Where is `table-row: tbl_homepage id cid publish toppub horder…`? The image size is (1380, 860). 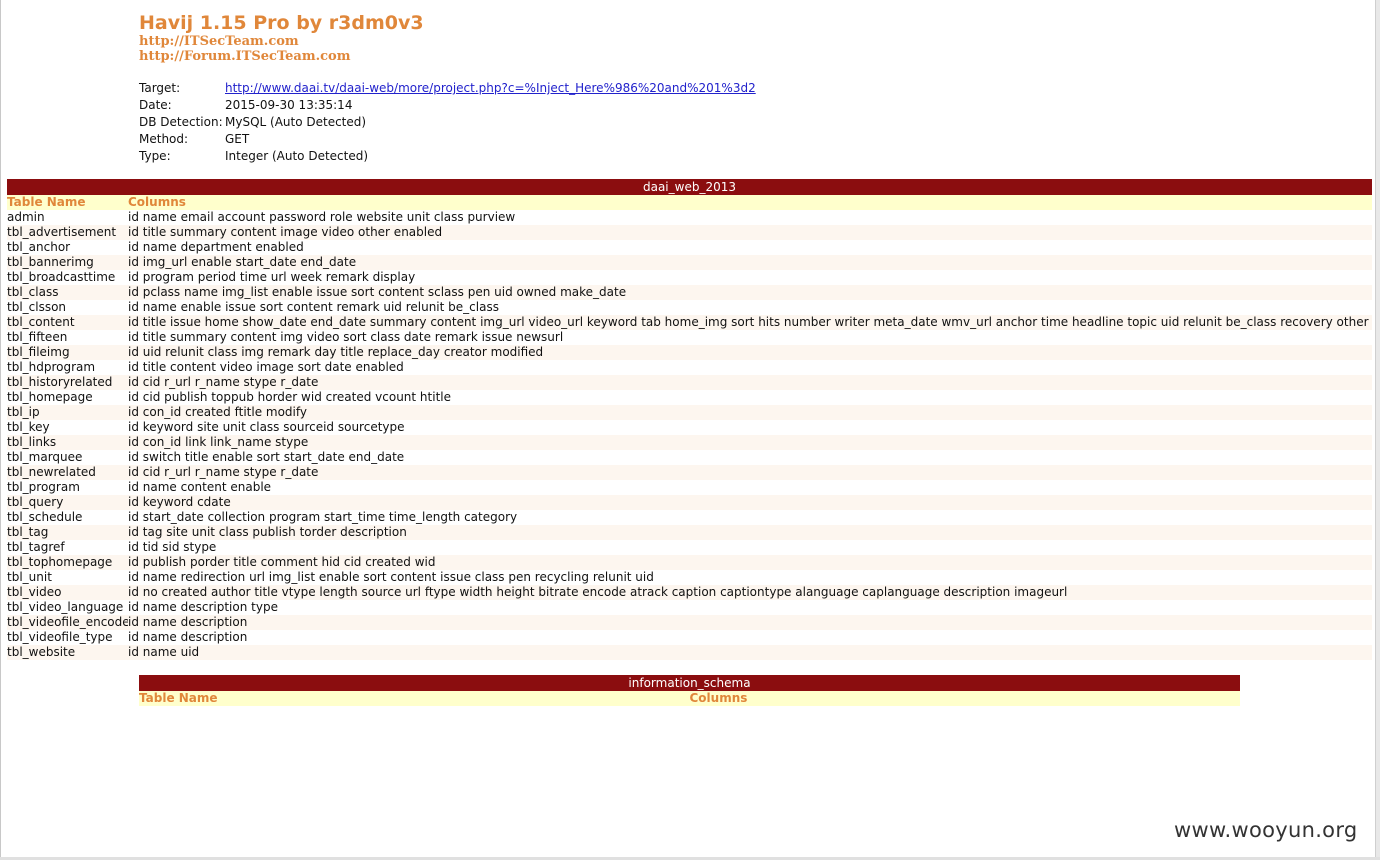
table-row: tbl_homepage id cid publish toppub horder… is located at coordinates (689, 397).